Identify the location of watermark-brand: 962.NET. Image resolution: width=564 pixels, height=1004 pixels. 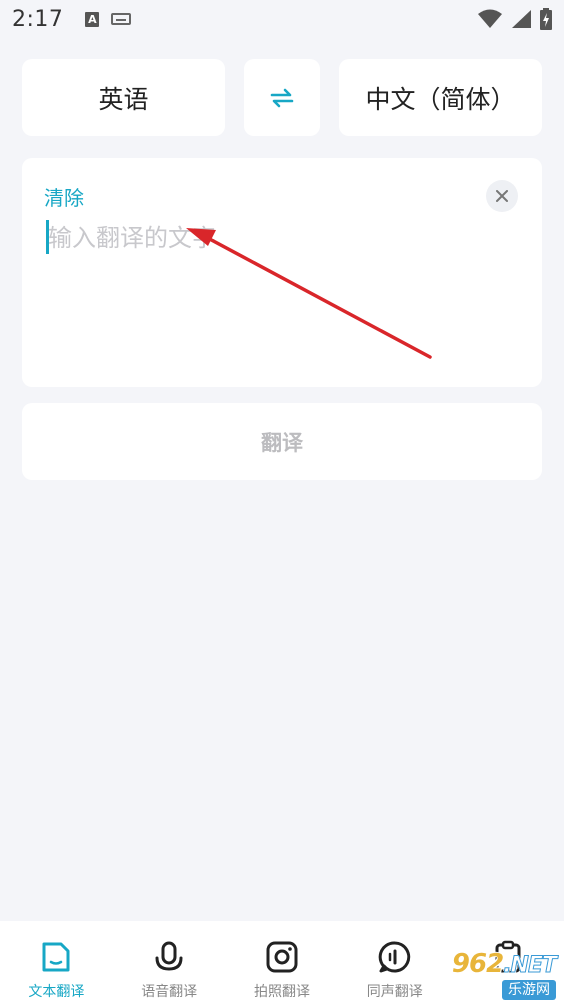
(504, 964).